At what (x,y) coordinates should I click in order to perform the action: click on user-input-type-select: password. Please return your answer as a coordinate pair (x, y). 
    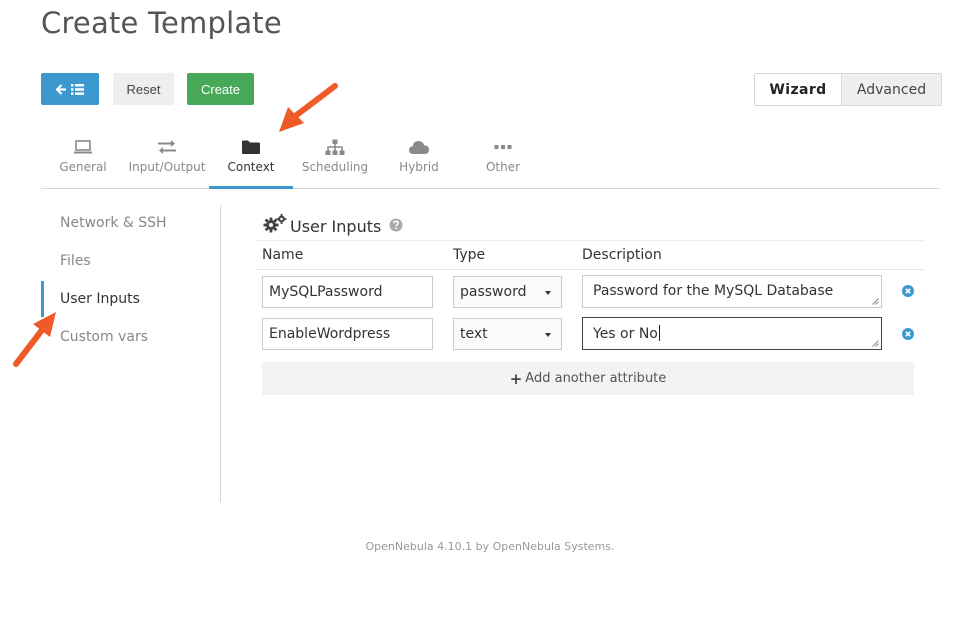
    Looking at the image, I should click on (507, 292).